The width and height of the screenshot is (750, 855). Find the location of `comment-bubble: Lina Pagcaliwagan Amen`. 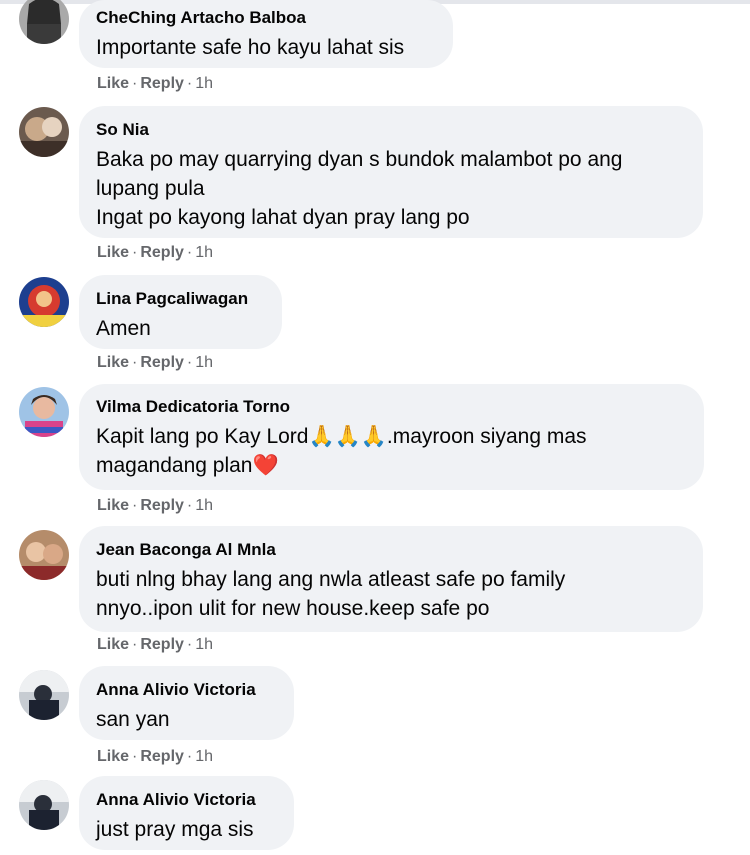

comment-bubble: Lina Pagcaliwagan Amen is located at coordinates (180, 312).